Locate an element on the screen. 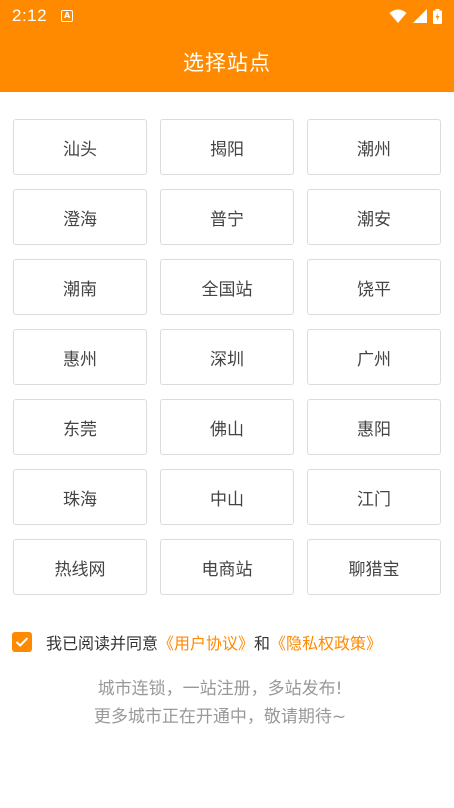  site-button-chaonan: 潮南 is located at coordinates (80, 287).